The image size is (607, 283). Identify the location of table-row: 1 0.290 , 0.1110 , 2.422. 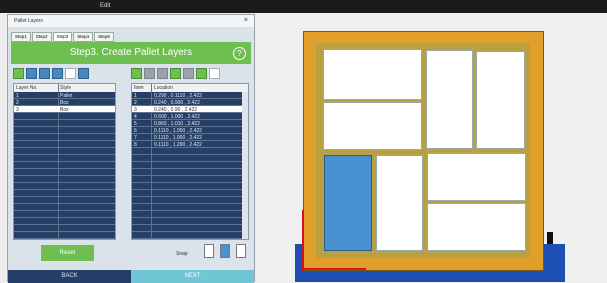
(190, 95).